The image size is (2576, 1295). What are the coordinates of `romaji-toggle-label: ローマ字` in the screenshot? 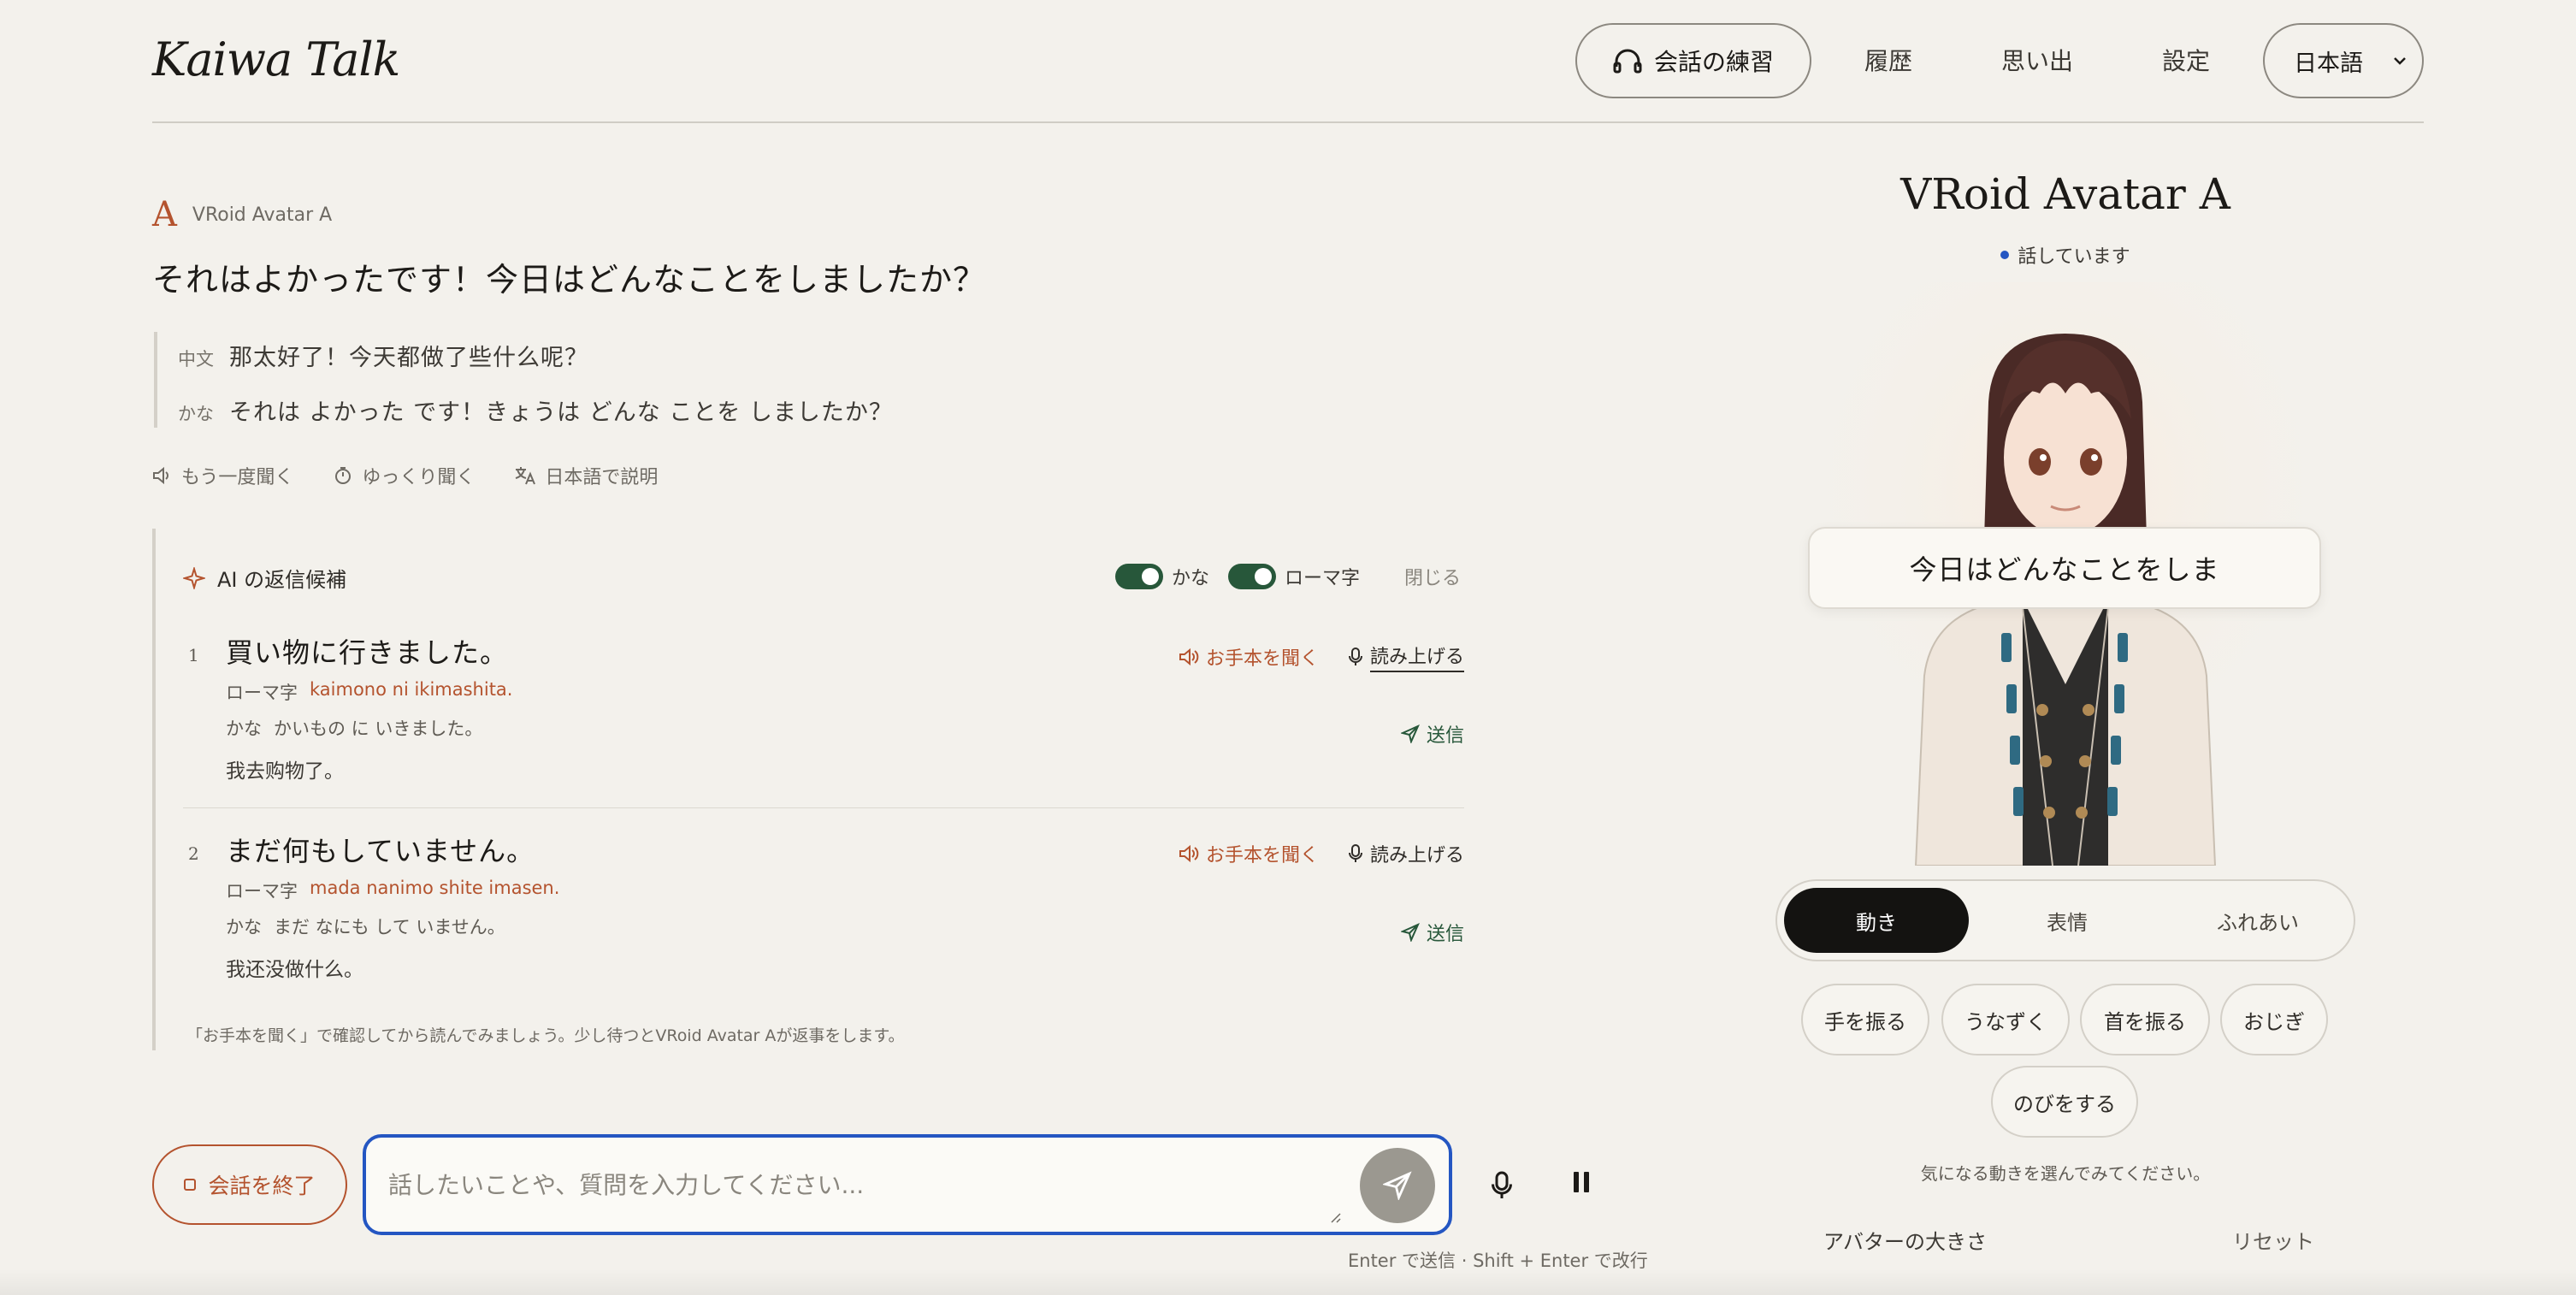 It's located at (1322, 578).